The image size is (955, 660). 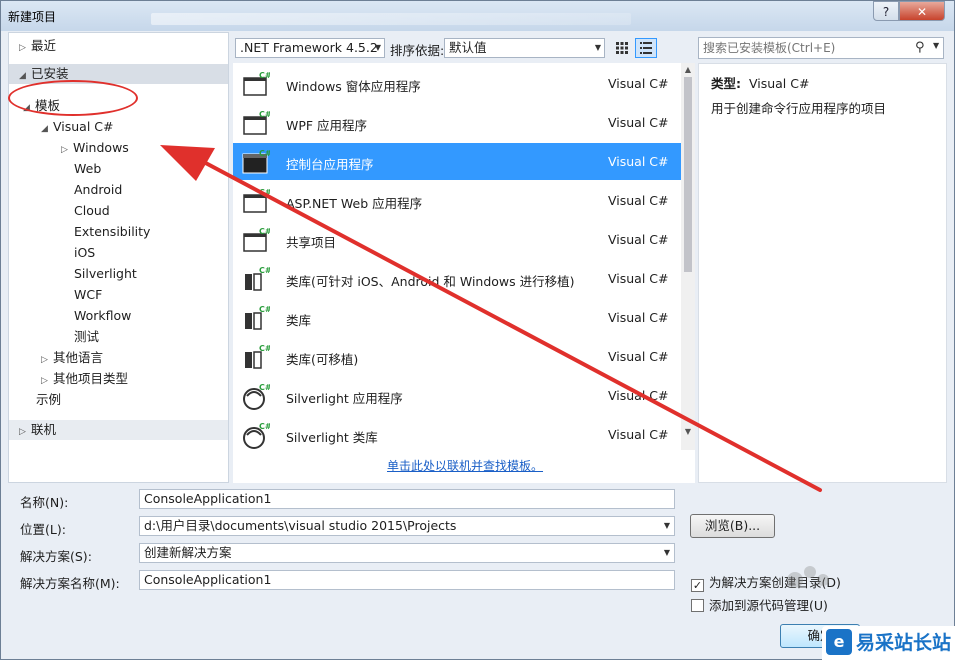 I want to click on site-watermark: e 易采站长站, so click(x=888, y=643).